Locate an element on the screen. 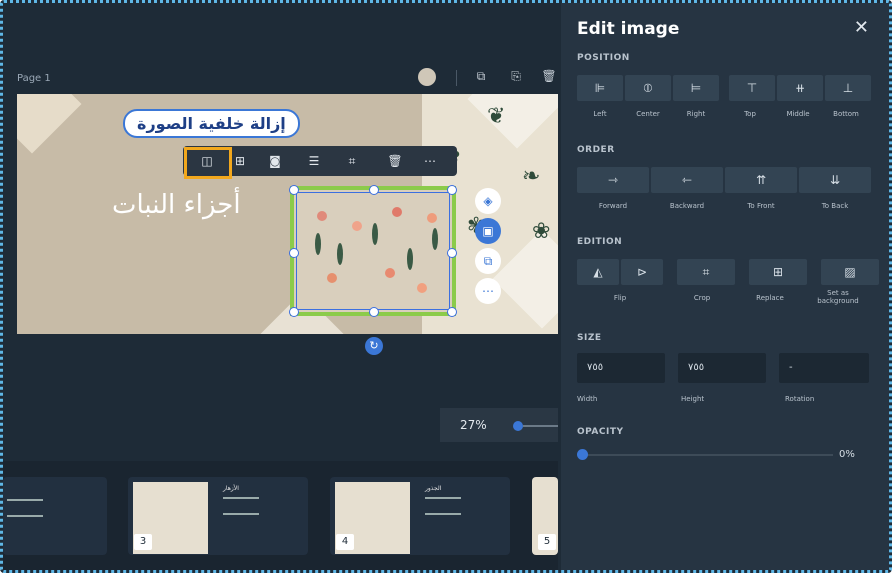 The width and height of the screenshot is (892, 573). selection-outline is located at coordinates (373, 251).